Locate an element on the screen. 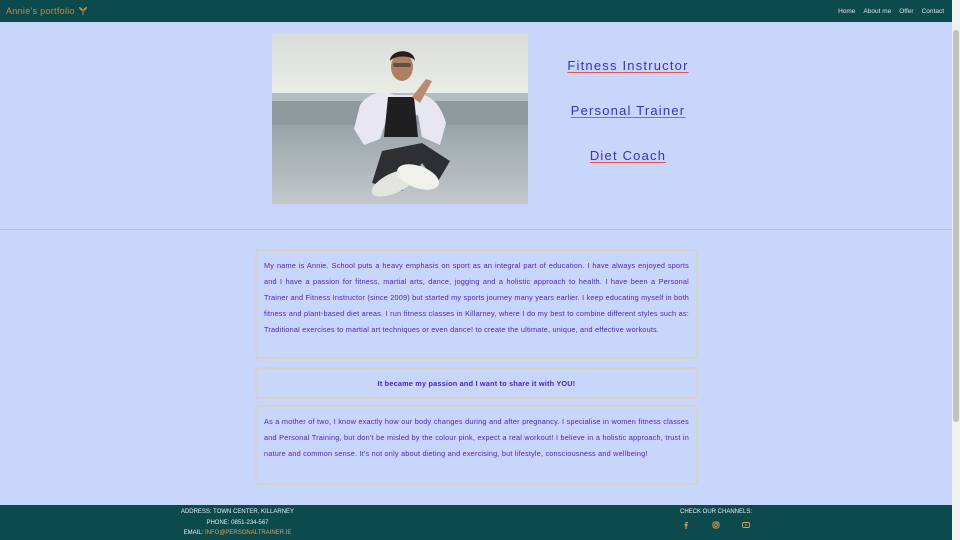  facebook-icon is located at coordinates (686, 525).